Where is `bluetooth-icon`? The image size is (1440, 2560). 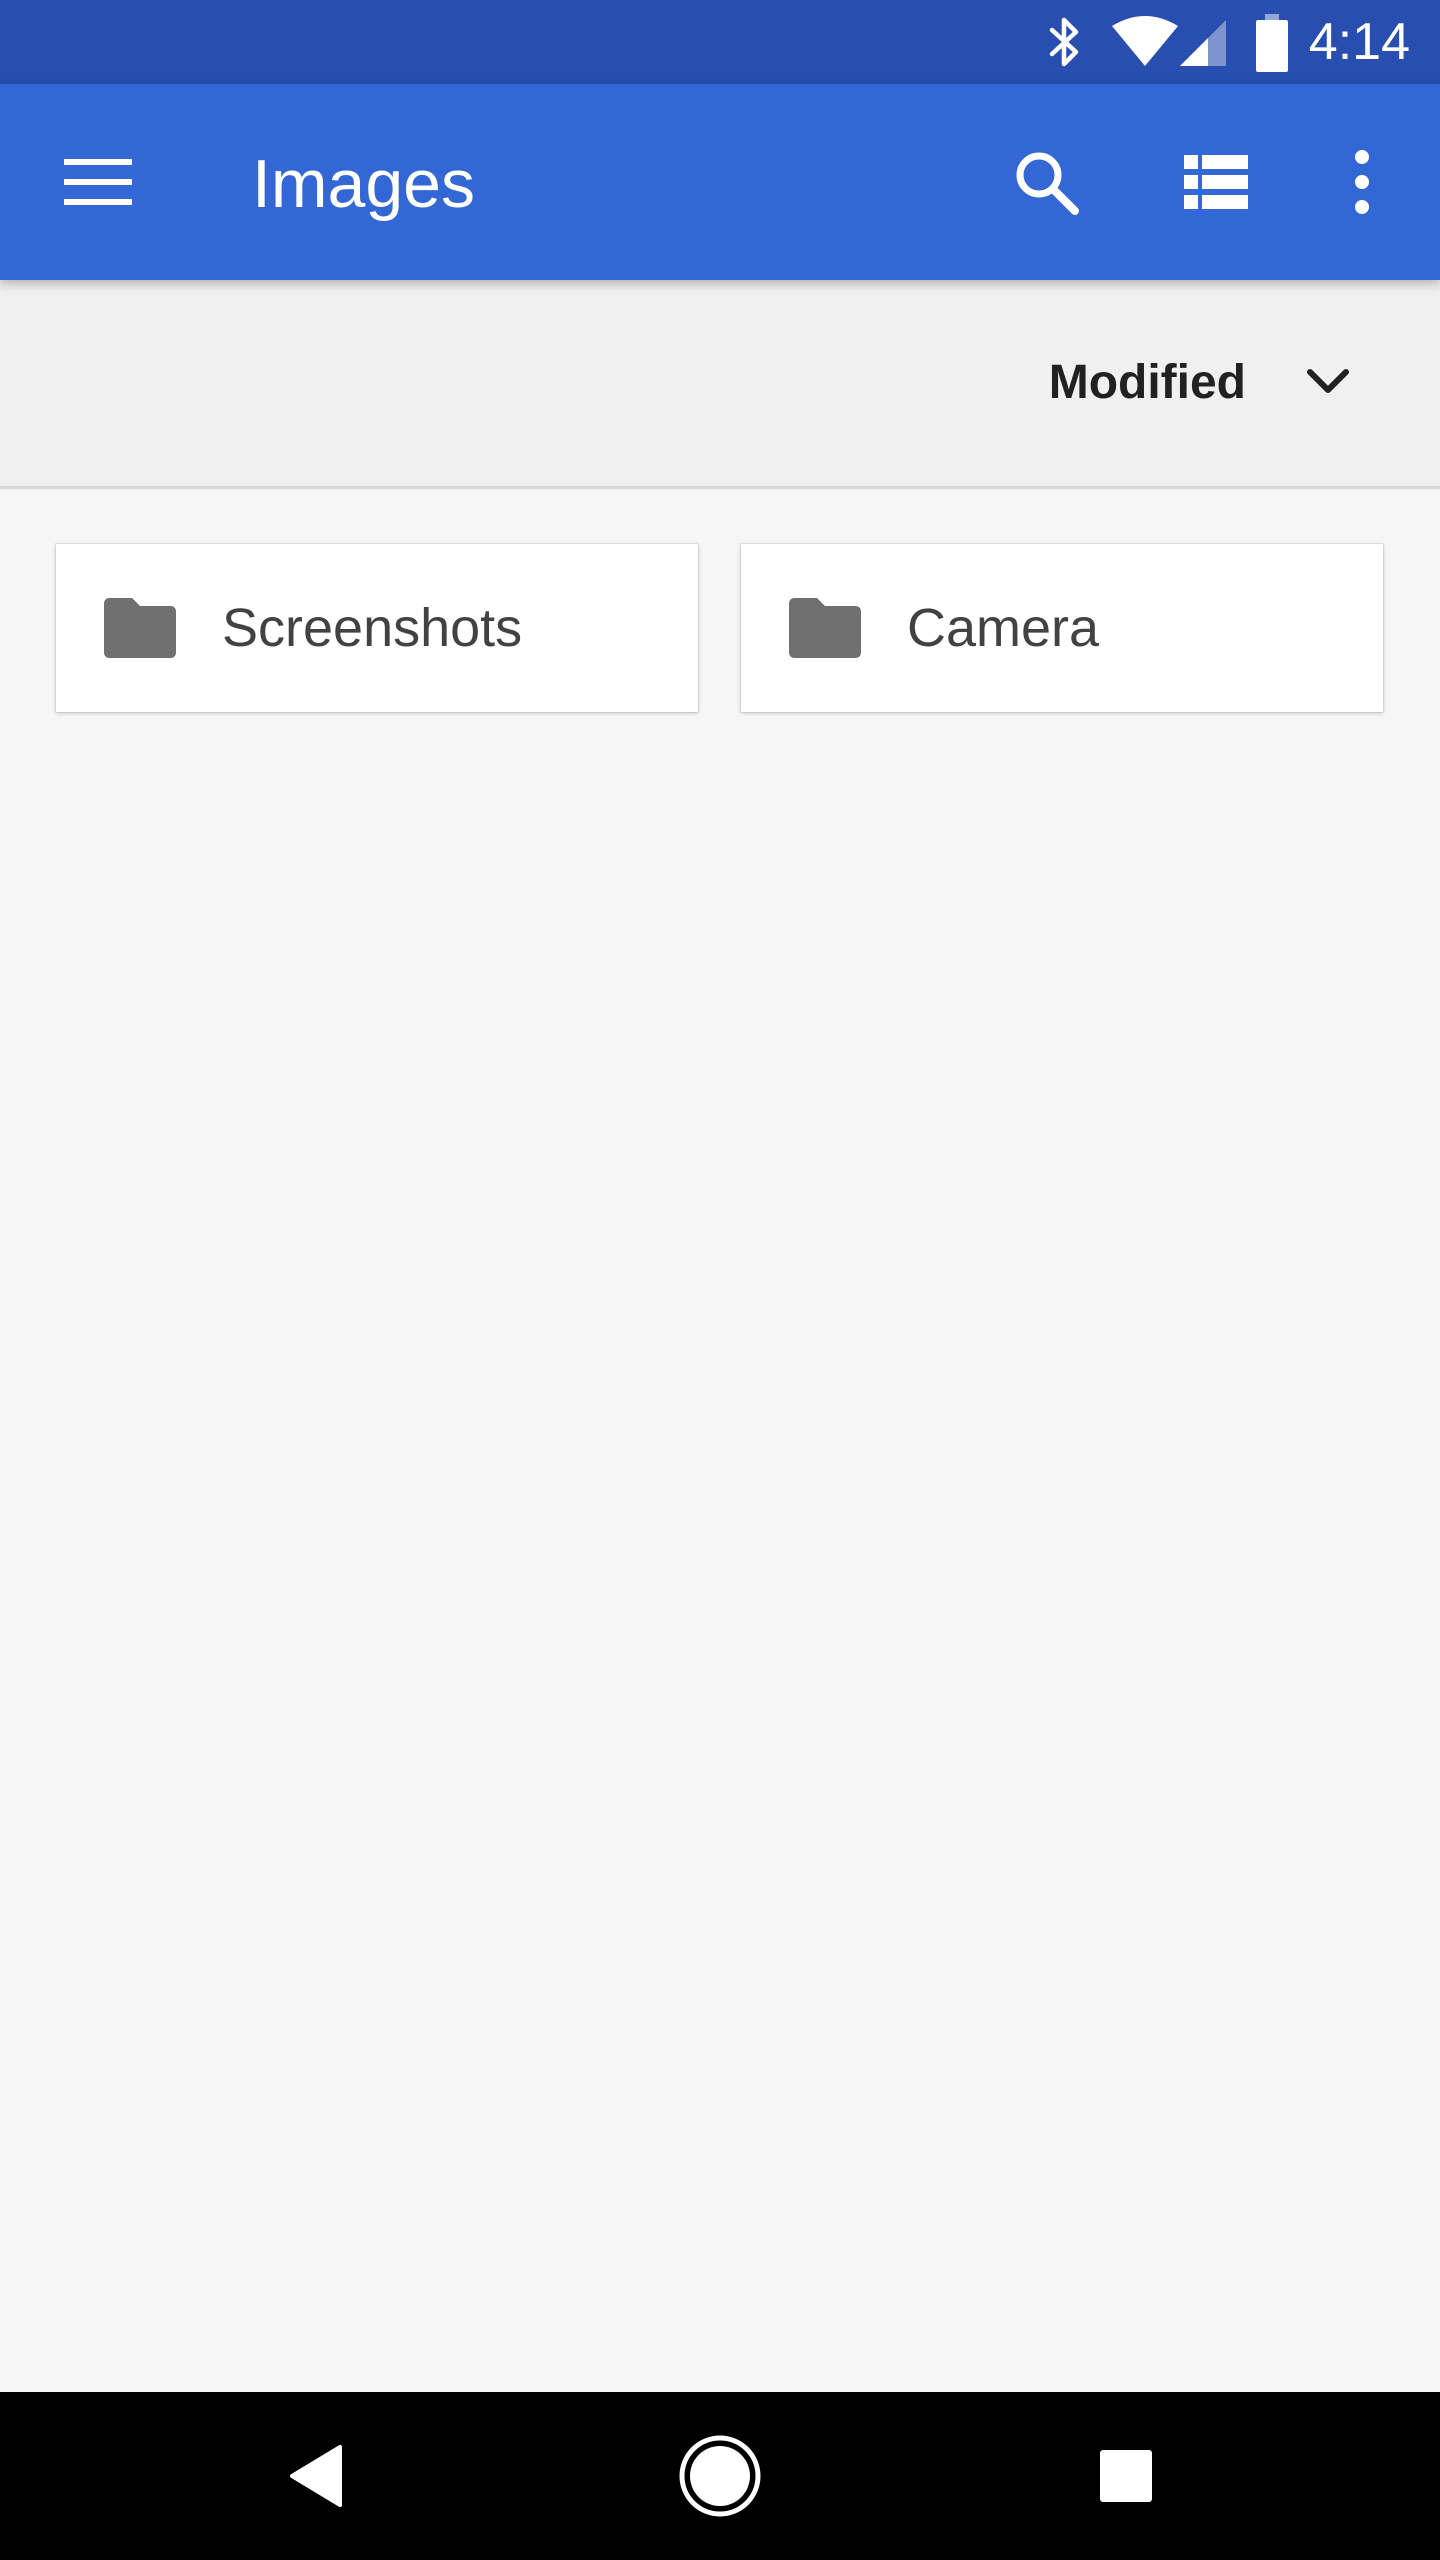 bluetooth-icon is located at coordinates (1064, 42).